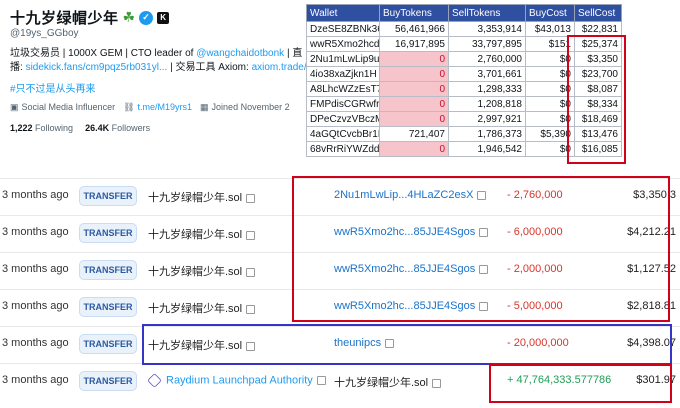 Image resolution: width=680 pixels, height=408 pixels. I want to click on column-header-sellcost: SellCost, so click(598, 13).